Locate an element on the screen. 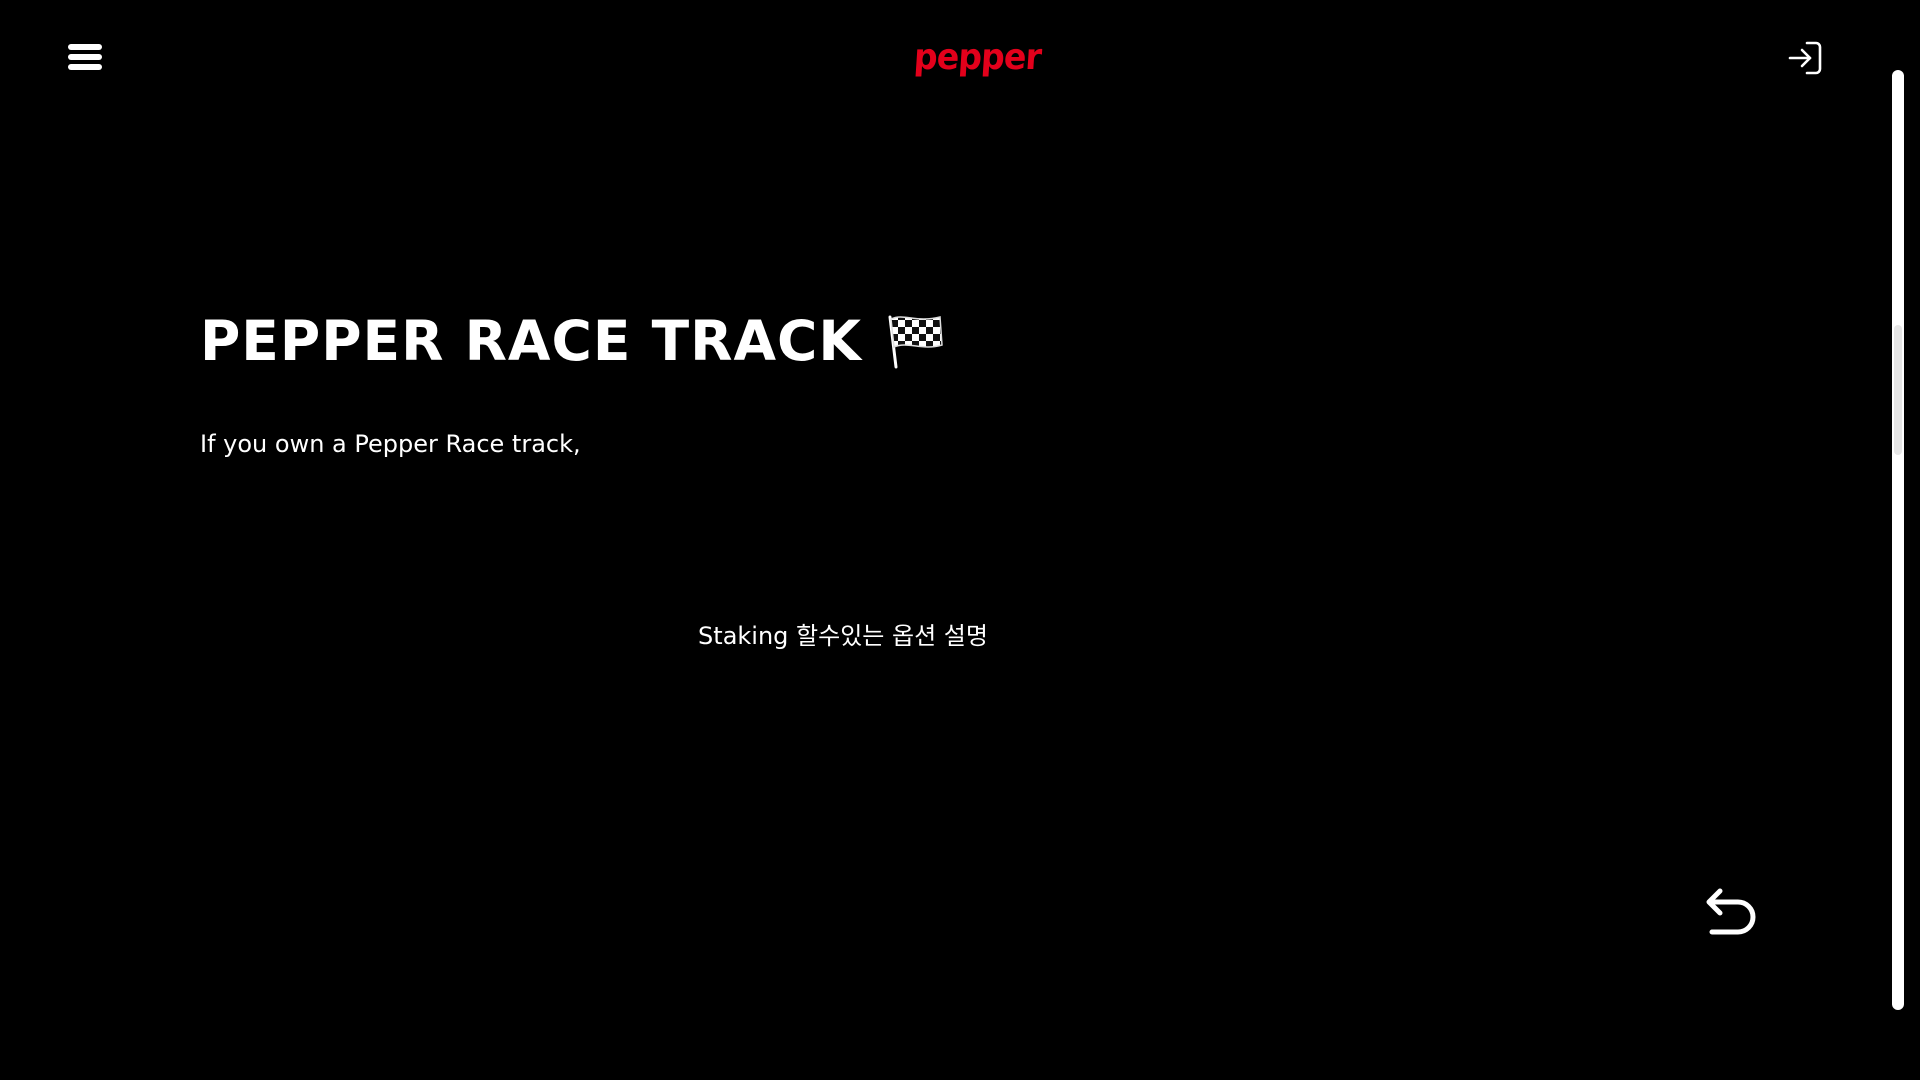  scrollbar-thumb is located at coordinates (1898, 390).